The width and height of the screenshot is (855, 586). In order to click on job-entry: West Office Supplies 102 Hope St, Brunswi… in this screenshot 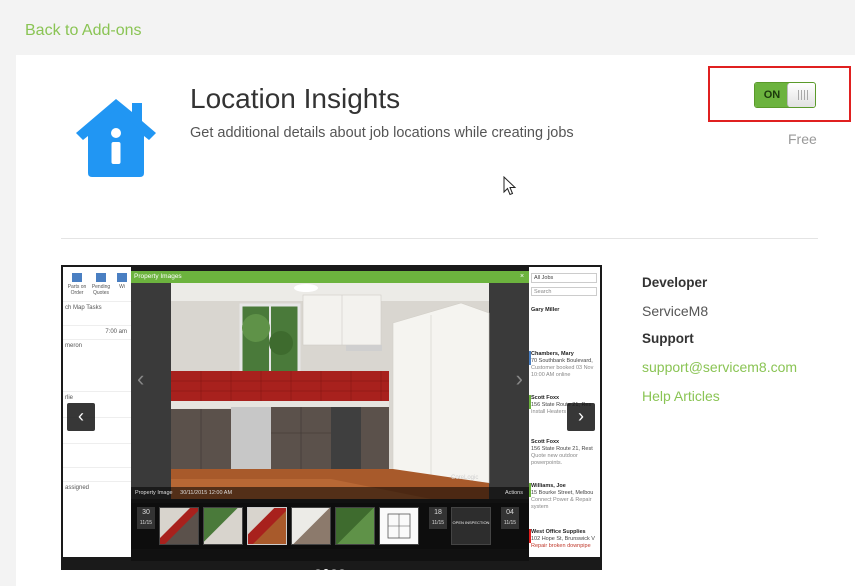, I will do `click(562, 539)`.